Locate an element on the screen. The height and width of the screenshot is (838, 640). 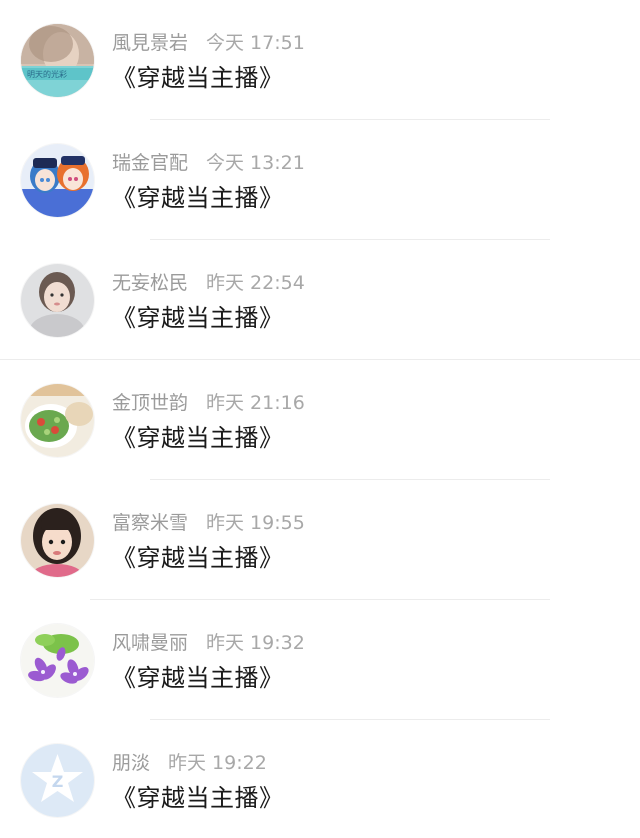
message-time: 今天 17:51 is located at coordinates (255, 43).